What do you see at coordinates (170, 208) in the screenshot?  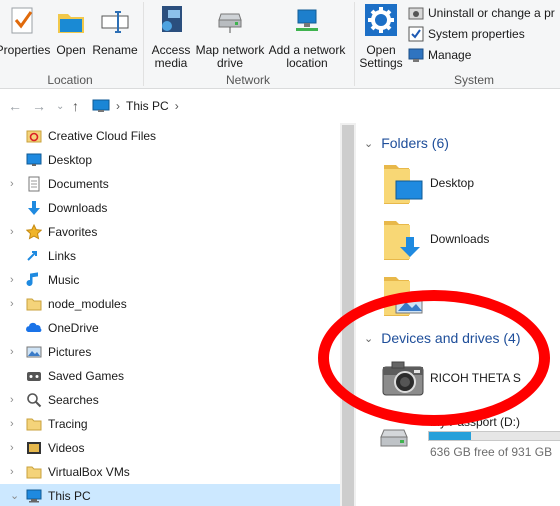 I see `sidebar-item-downloads: Downloads` at bounding box center [170, 208].